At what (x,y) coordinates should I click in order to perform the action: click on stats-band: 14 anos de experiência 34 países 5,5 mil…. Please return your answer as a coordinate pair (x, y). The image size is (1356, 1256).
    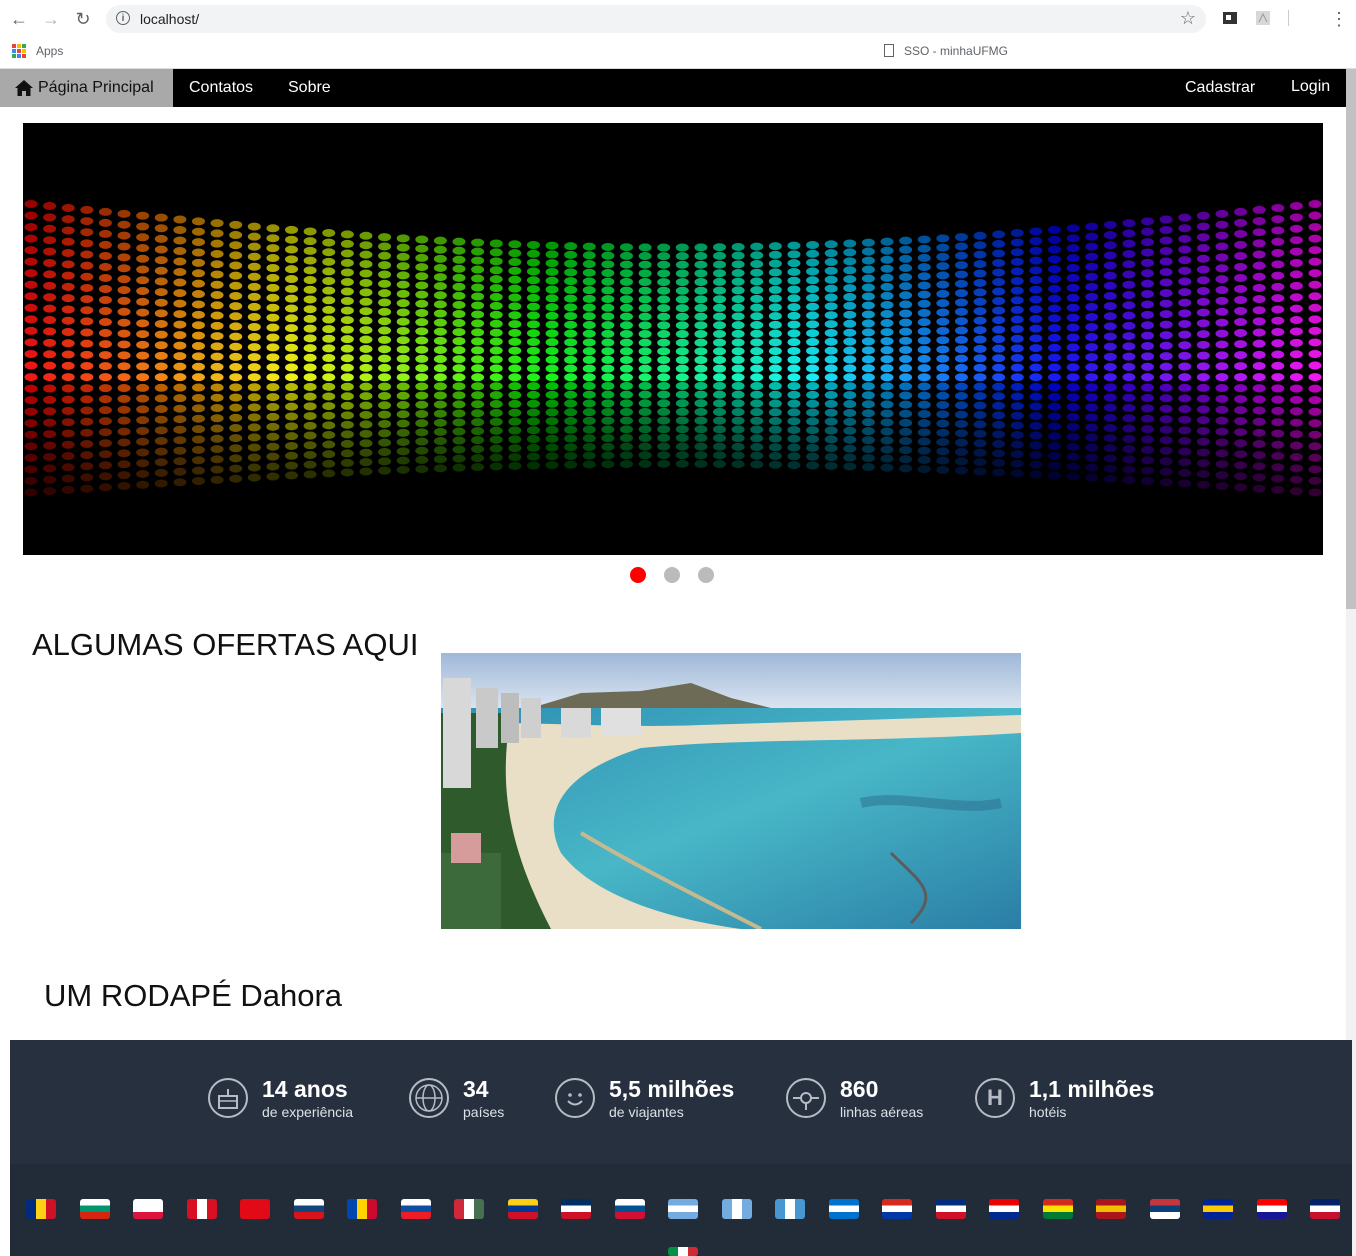
    Looking at the image, I should click on (681, 1102).